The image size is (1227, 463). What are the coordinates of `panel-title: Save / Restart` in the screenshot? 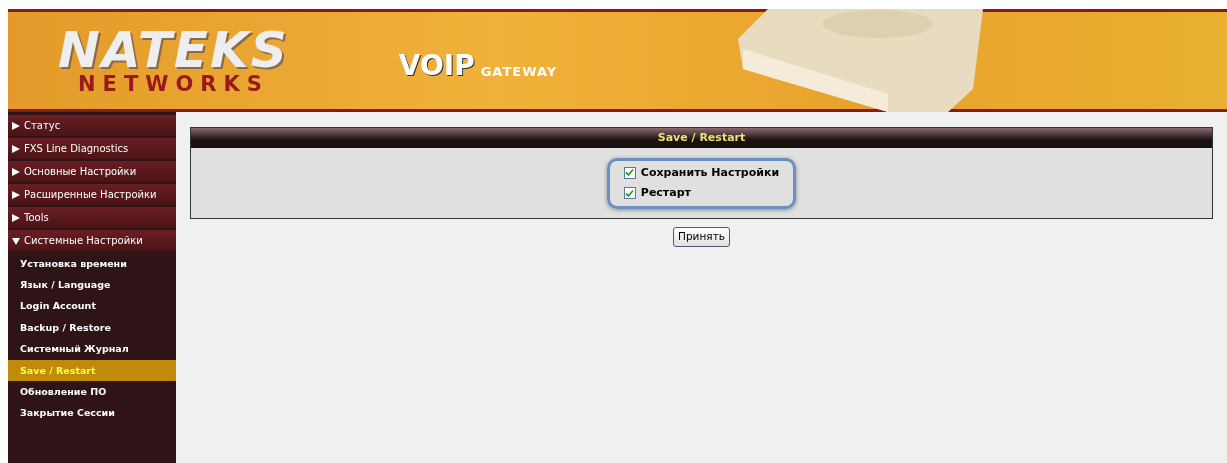 It's located at (701, 138).